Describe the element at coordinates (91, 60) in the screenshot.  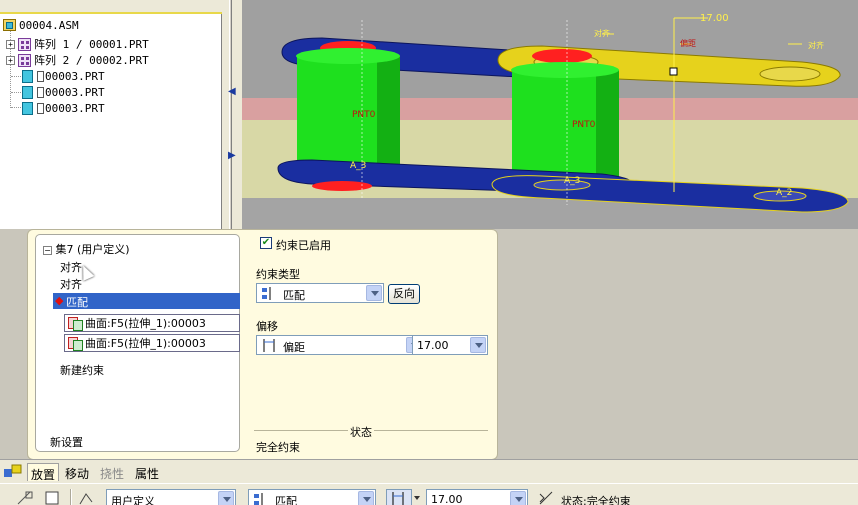
I see `tree-item-label: 阵列 2 / 00002.PRT` at that location.